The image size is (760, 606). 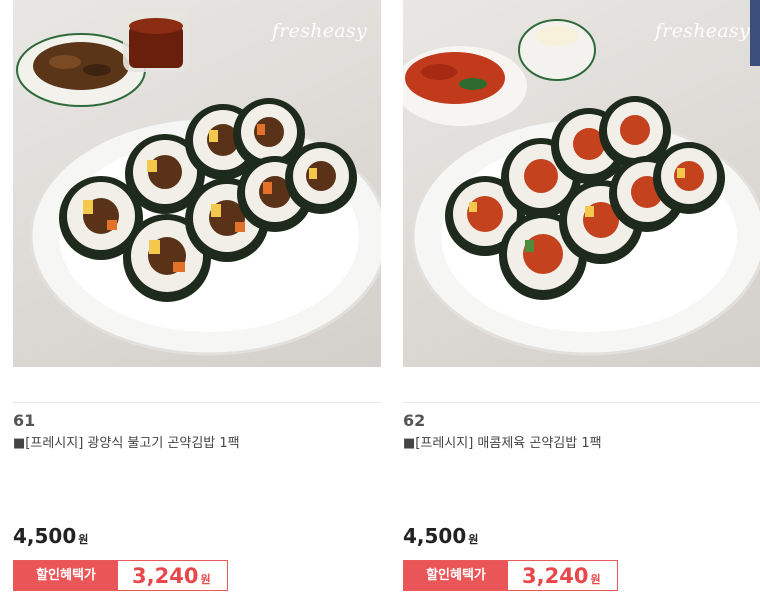 What do you see at coordinates (414, 420) in the screenshot?
I see `product-number: 62` at bounding box center [414, 420].